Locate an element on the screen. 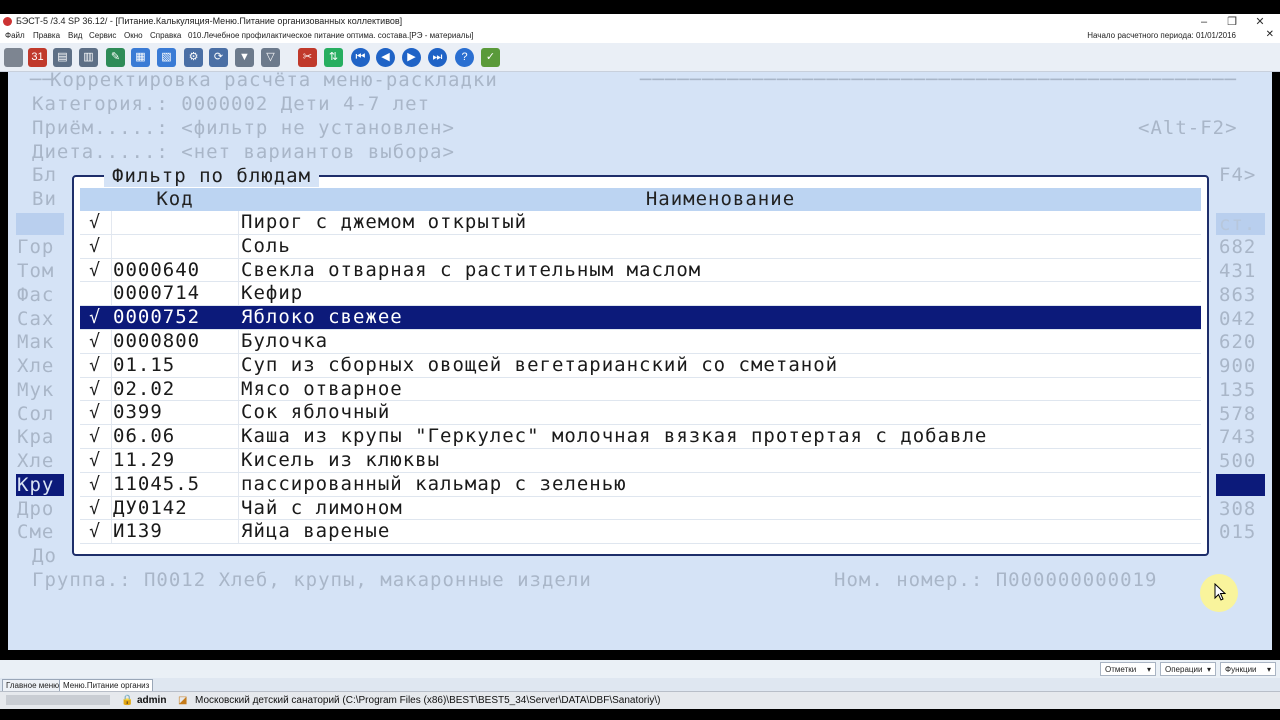 The width and height of the screenshot is (1280, 720). functions-label: Функции is located at coordinates (1241, 669).